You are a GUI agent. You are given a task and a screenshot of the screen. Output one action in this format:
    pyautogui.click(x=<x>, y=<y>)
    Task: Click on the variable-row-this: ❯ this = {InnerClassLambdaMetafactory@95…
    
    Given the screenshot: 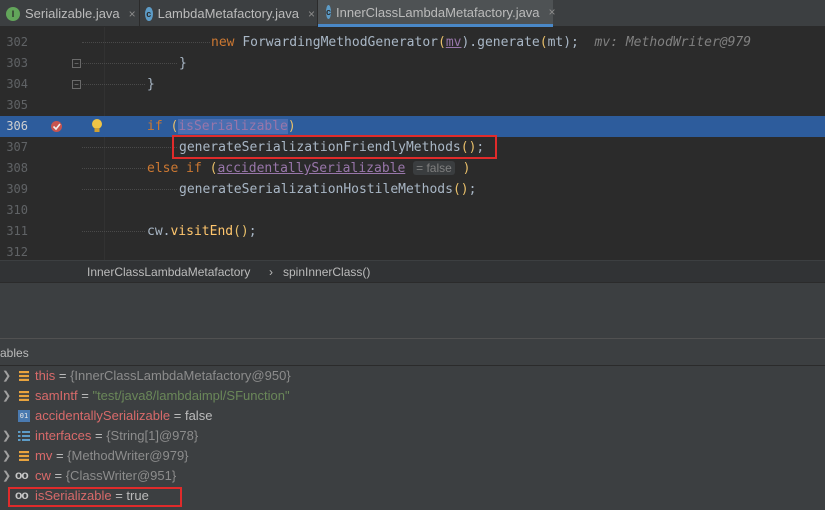 What is the action you would take?
    pyautogui.click(x=412, y=376)
    